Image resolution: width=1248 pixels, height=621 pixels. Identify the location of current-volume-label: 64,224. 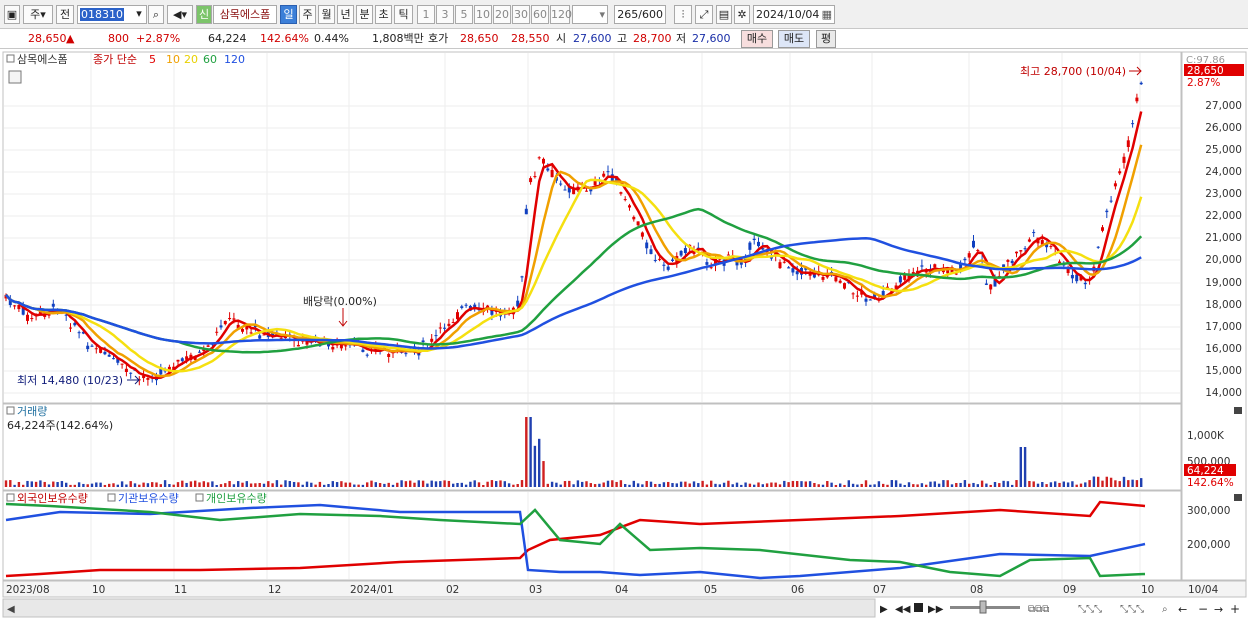
(1205, 471).